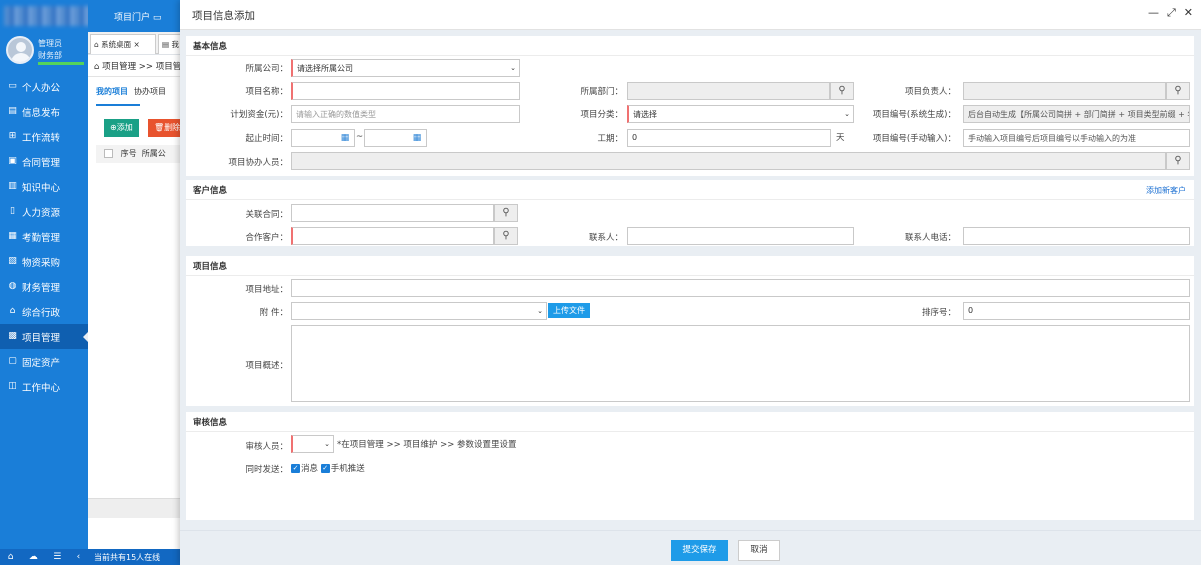 This screenshot has width=1201, height=565. I want to click on sidebar-item-label: 合同管理, so click(41, 163).